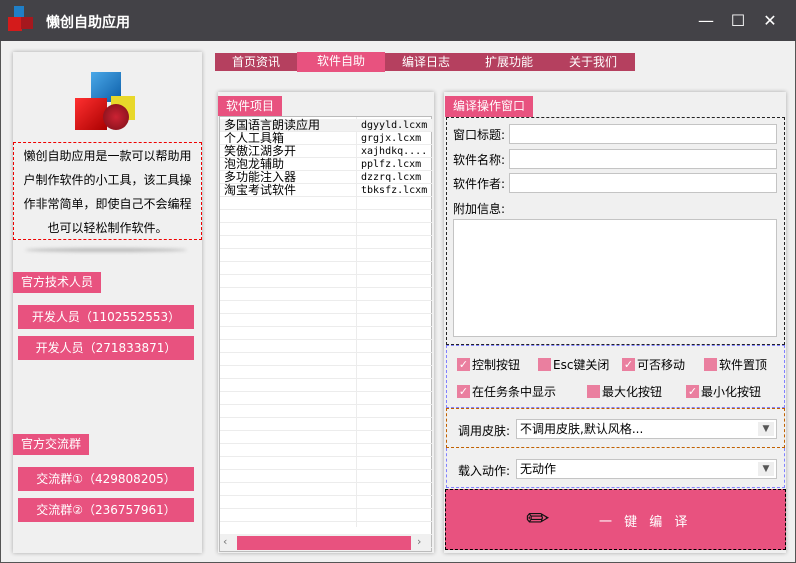  I want to click on project-file: pplfz.lcxm, so click(391, 164).